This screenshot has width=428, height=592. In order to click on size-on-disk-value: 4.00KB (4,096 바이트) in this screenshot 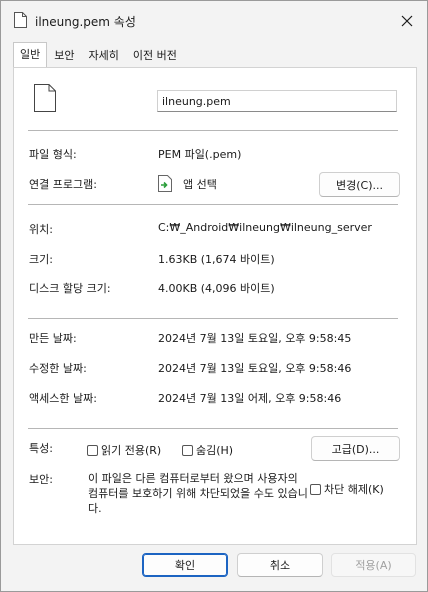, I will do `click(216, 288)`.